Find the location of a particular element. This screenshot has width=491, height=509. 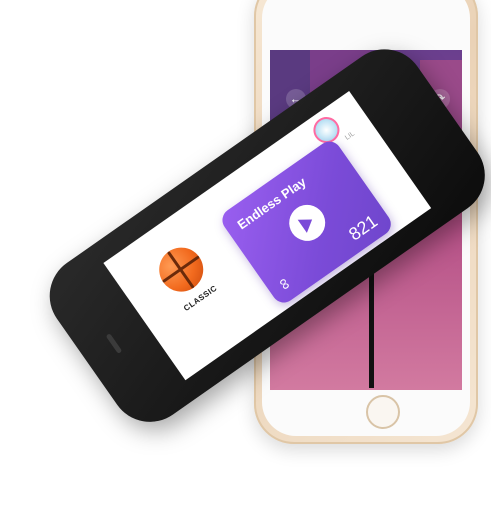

home-button is located at coordinates (383, 412).